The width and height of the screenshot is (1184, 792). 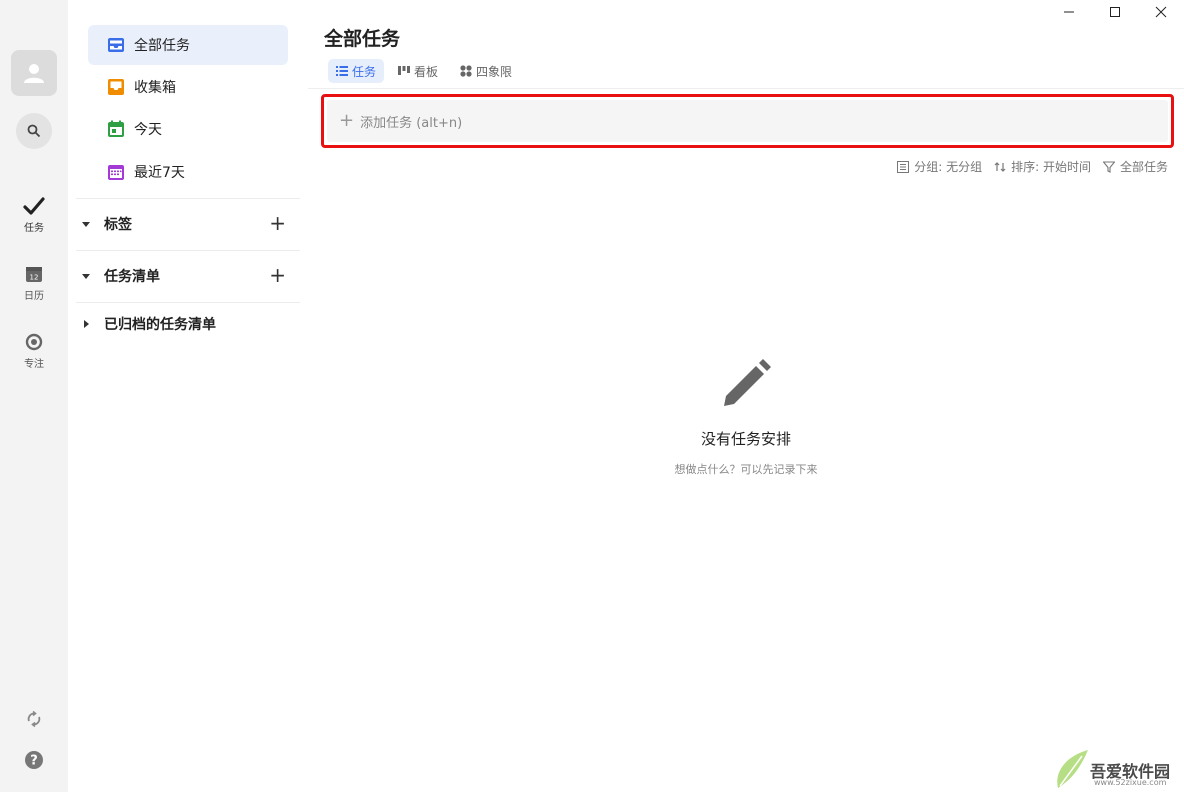 What do you see at coordinates (1130, 782) in the screenshot?
I see `watermark-site: www.52zixue.com` at bounding box center [1130, 782].